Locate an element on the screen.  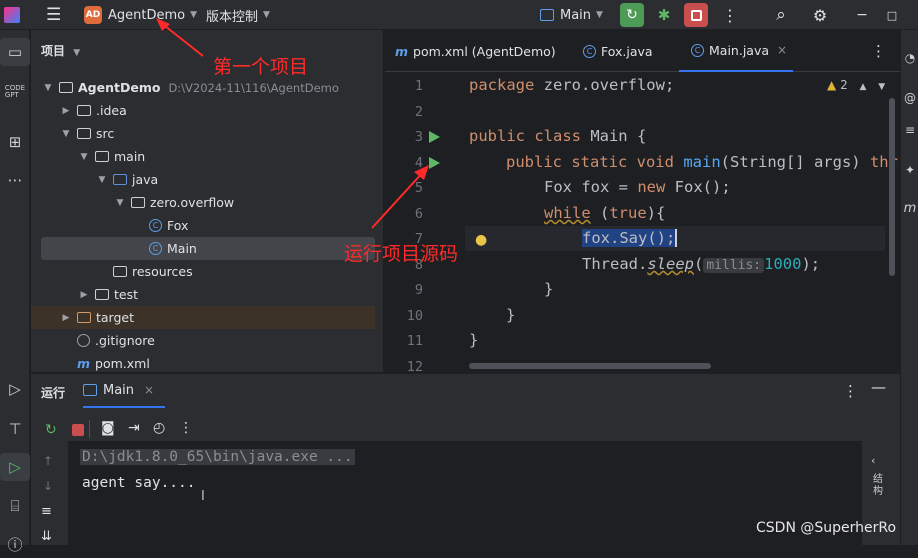
ai-assistant-icon: @ is located at coordinates (909, 98).